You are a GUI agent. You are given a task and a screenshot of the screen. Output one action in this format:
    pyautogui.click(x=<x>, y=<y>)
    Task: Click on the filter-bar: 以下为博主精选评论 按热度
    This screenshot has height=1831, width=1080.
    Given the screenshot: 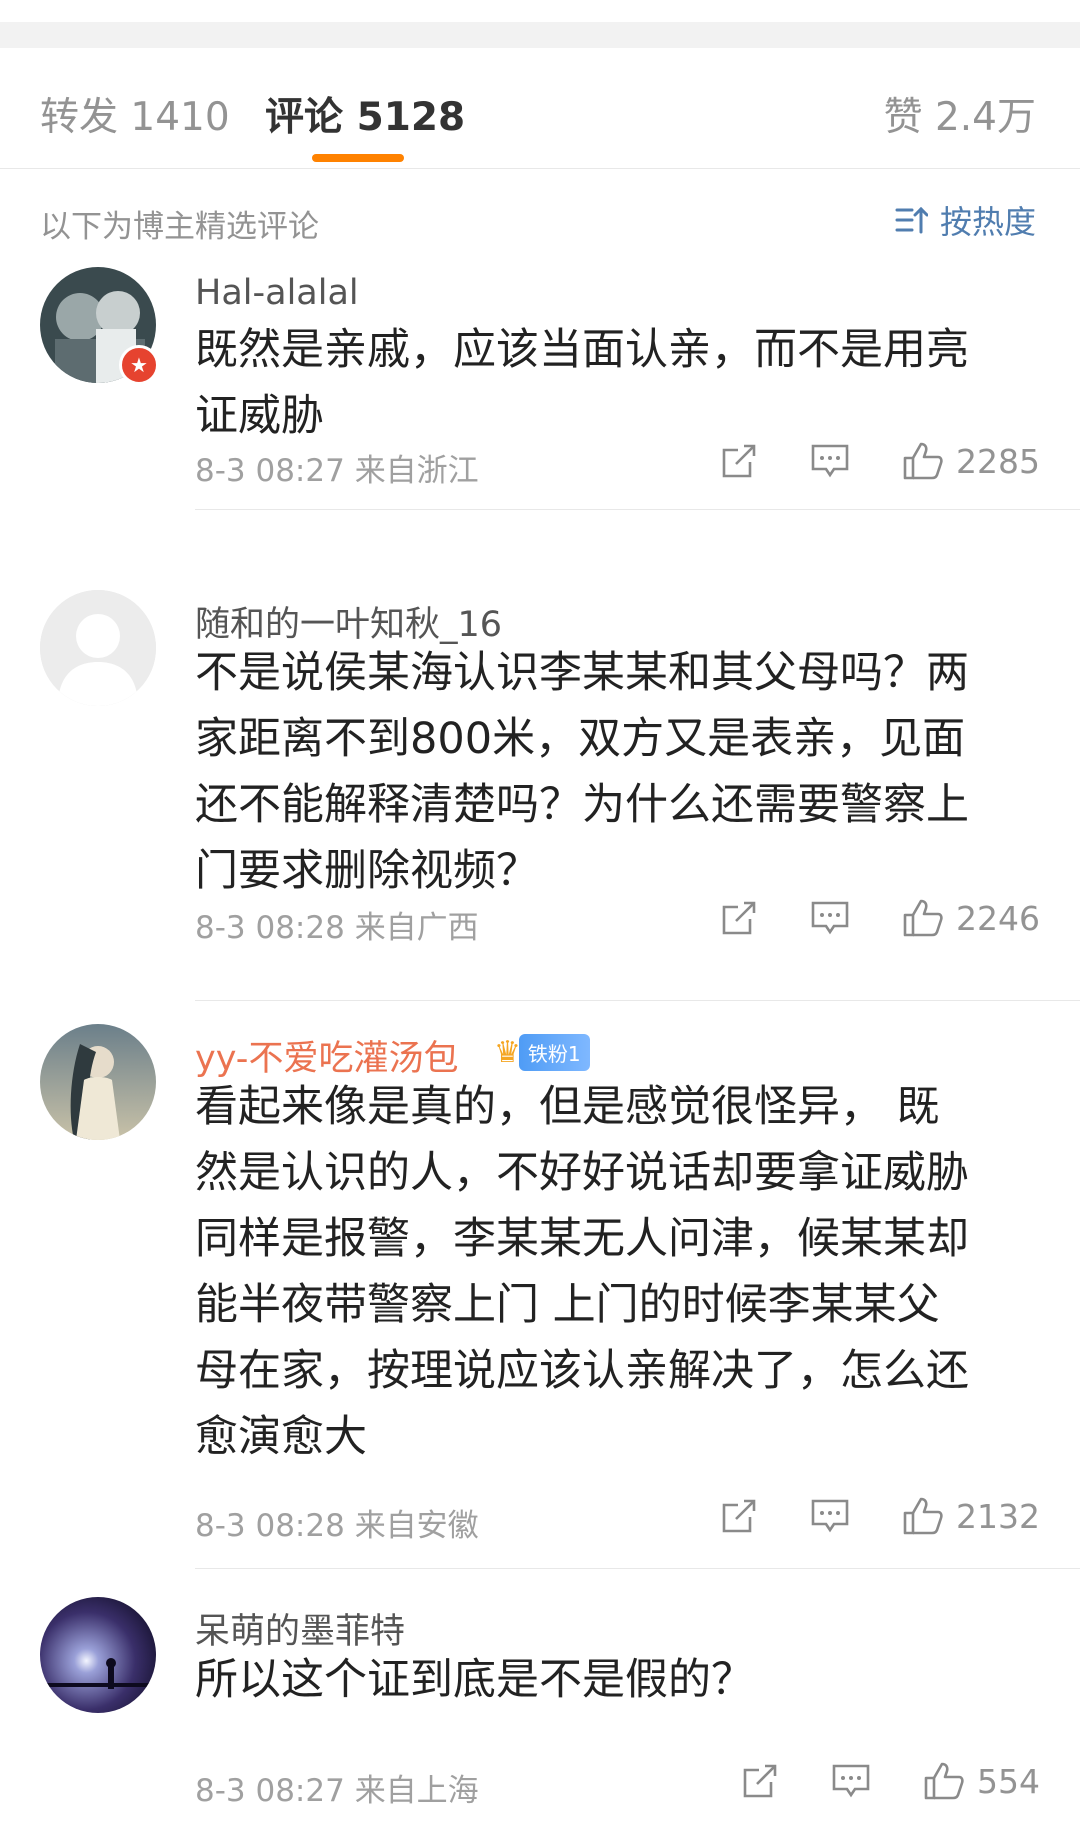 What is the action you would take?
    pyautogui.click(x=540, y=218)
    